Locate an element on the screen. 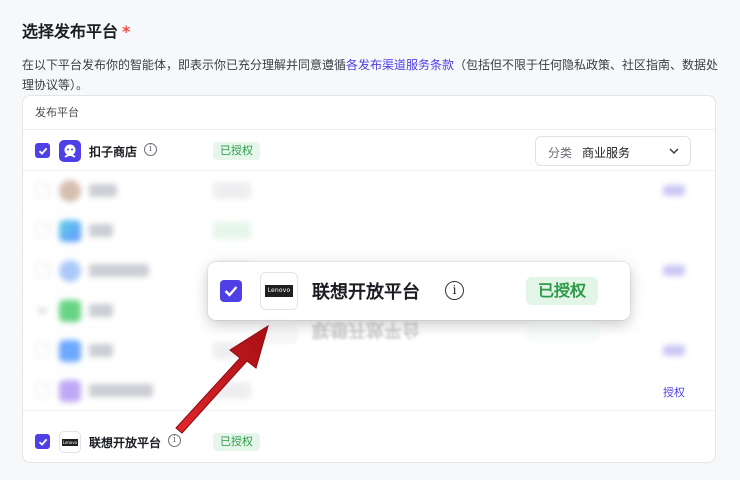  checkbox-lenovo is located at coordinates (42, 441).